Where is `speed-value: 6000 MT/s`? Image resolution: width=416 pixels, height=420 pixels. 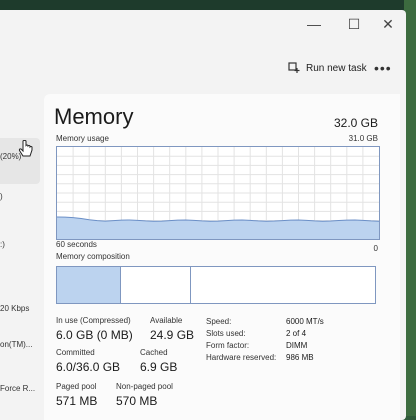
speed-value: 6000 MT/s is located at coordinates (305, 321).